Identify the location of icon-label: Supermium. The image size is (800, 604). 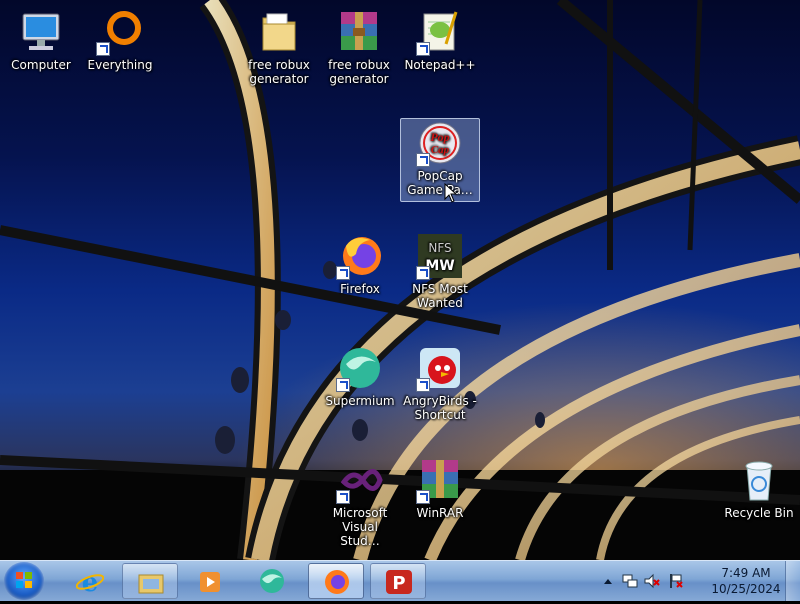
(360, 401).